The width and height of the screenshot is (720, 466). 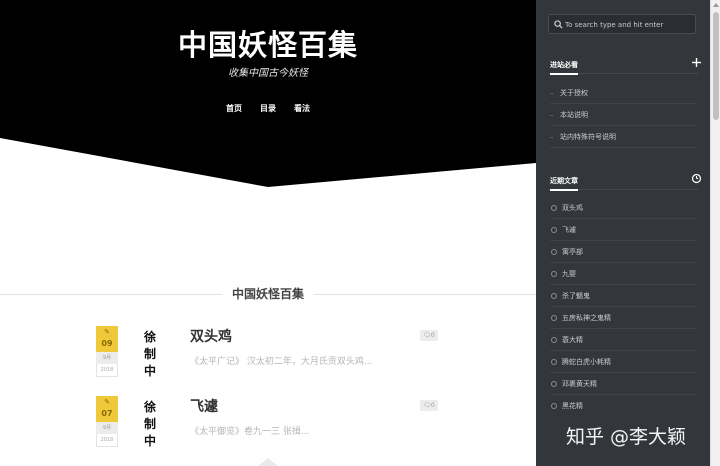 What do you see at coordinates (624, 66) in the screenshot?
I see `widget-header-must-read: 进站必看` at bounding box center [624, 66].